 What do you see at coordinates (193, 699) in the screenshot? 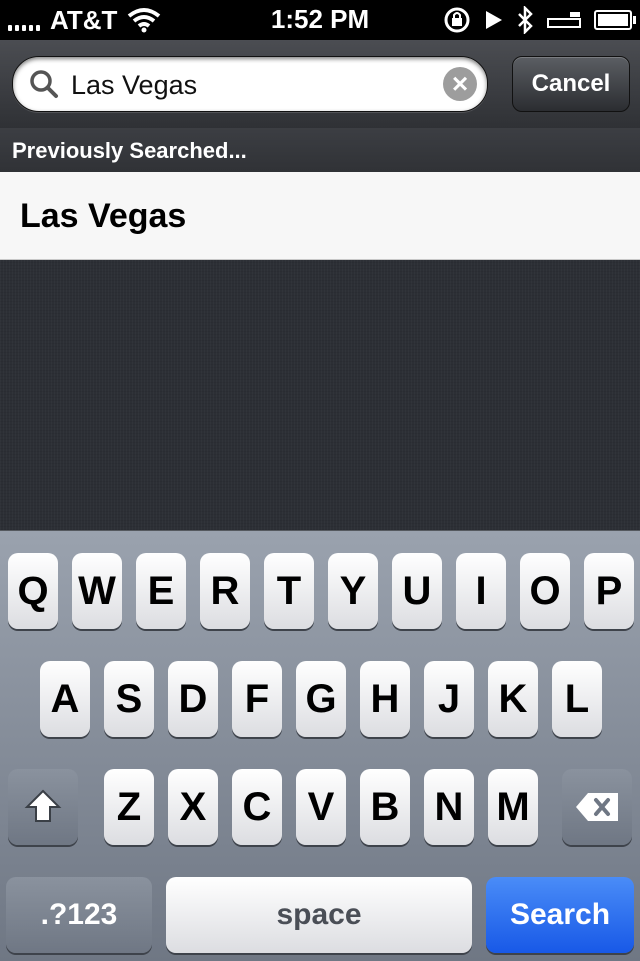
I see `key-d: D` at bounding box center [193, 699].